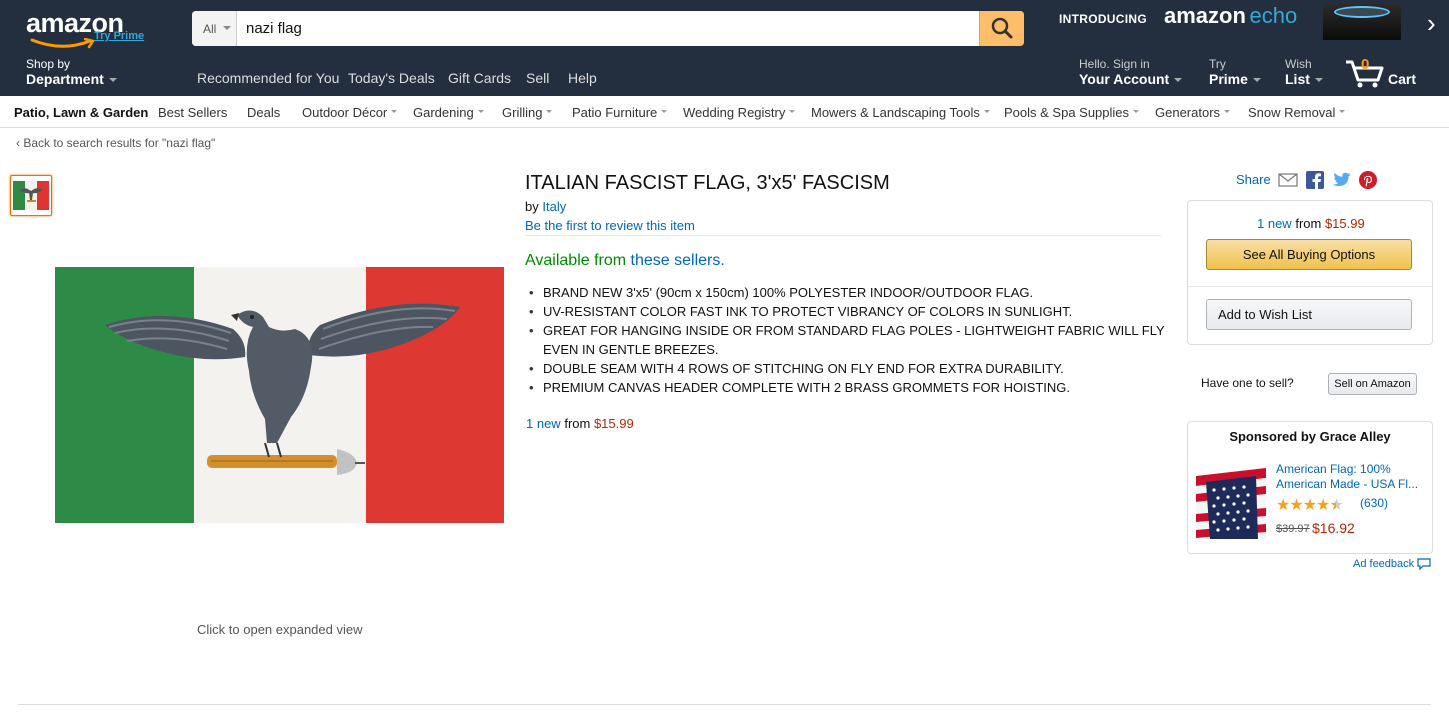 Image resolution: width=1449 pixels, height=714 pixels. What do you see at coordinates (1298, 64) in the screenshot?
I see `wishlist-small: Wish` at bounding box center [1298, 64].